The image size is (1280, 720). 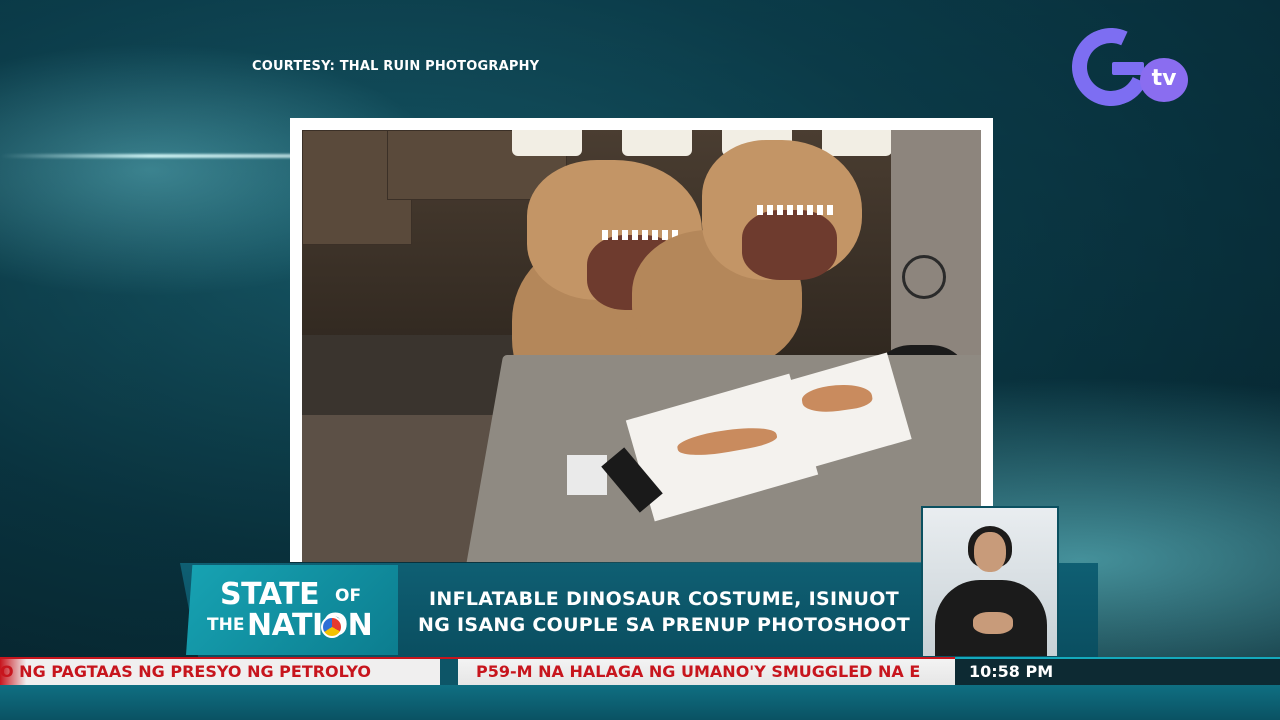 What do you see at coordinates (449, 672) in the screenshot?
I see `ticker-separator` at bounding box center [449, 672].